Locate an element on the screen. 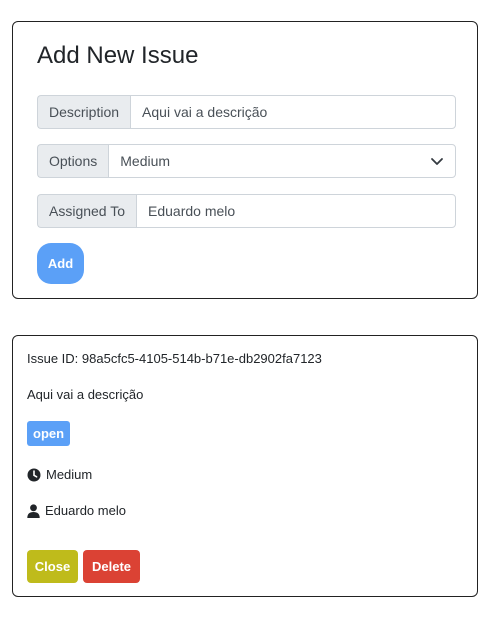 The image size is (494, 618). description-group: Description Aqui vai a descrição is located at coordinates (246, 112).